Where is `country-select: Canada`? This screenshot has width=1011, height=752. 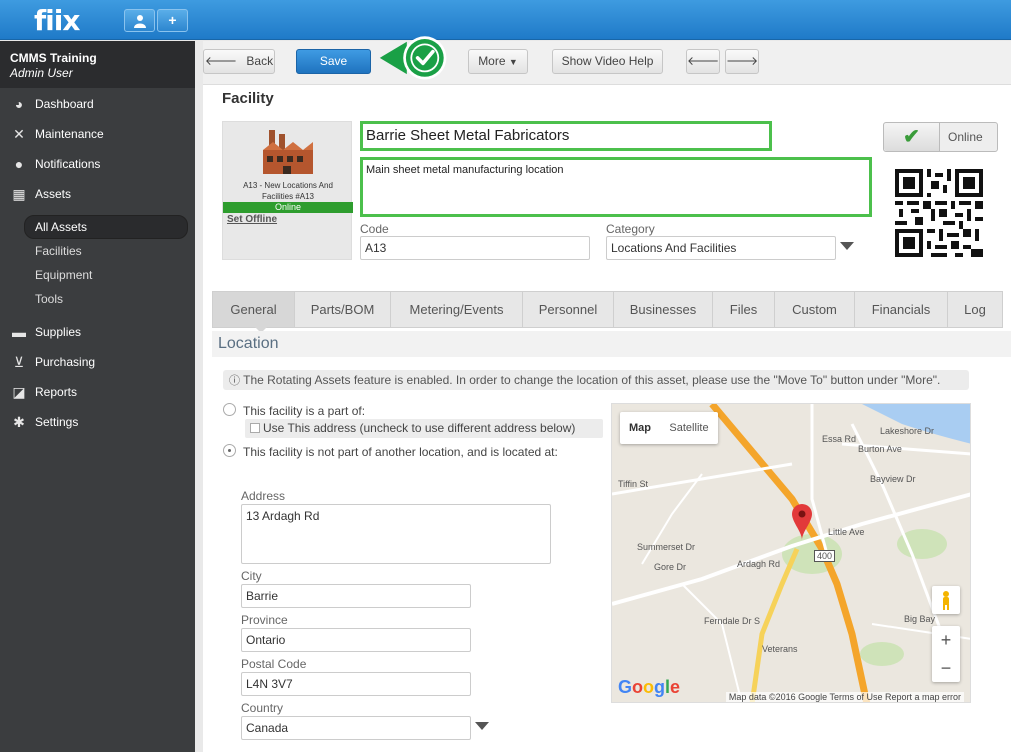
country-select: Canada is located at coordinates (356, 728).